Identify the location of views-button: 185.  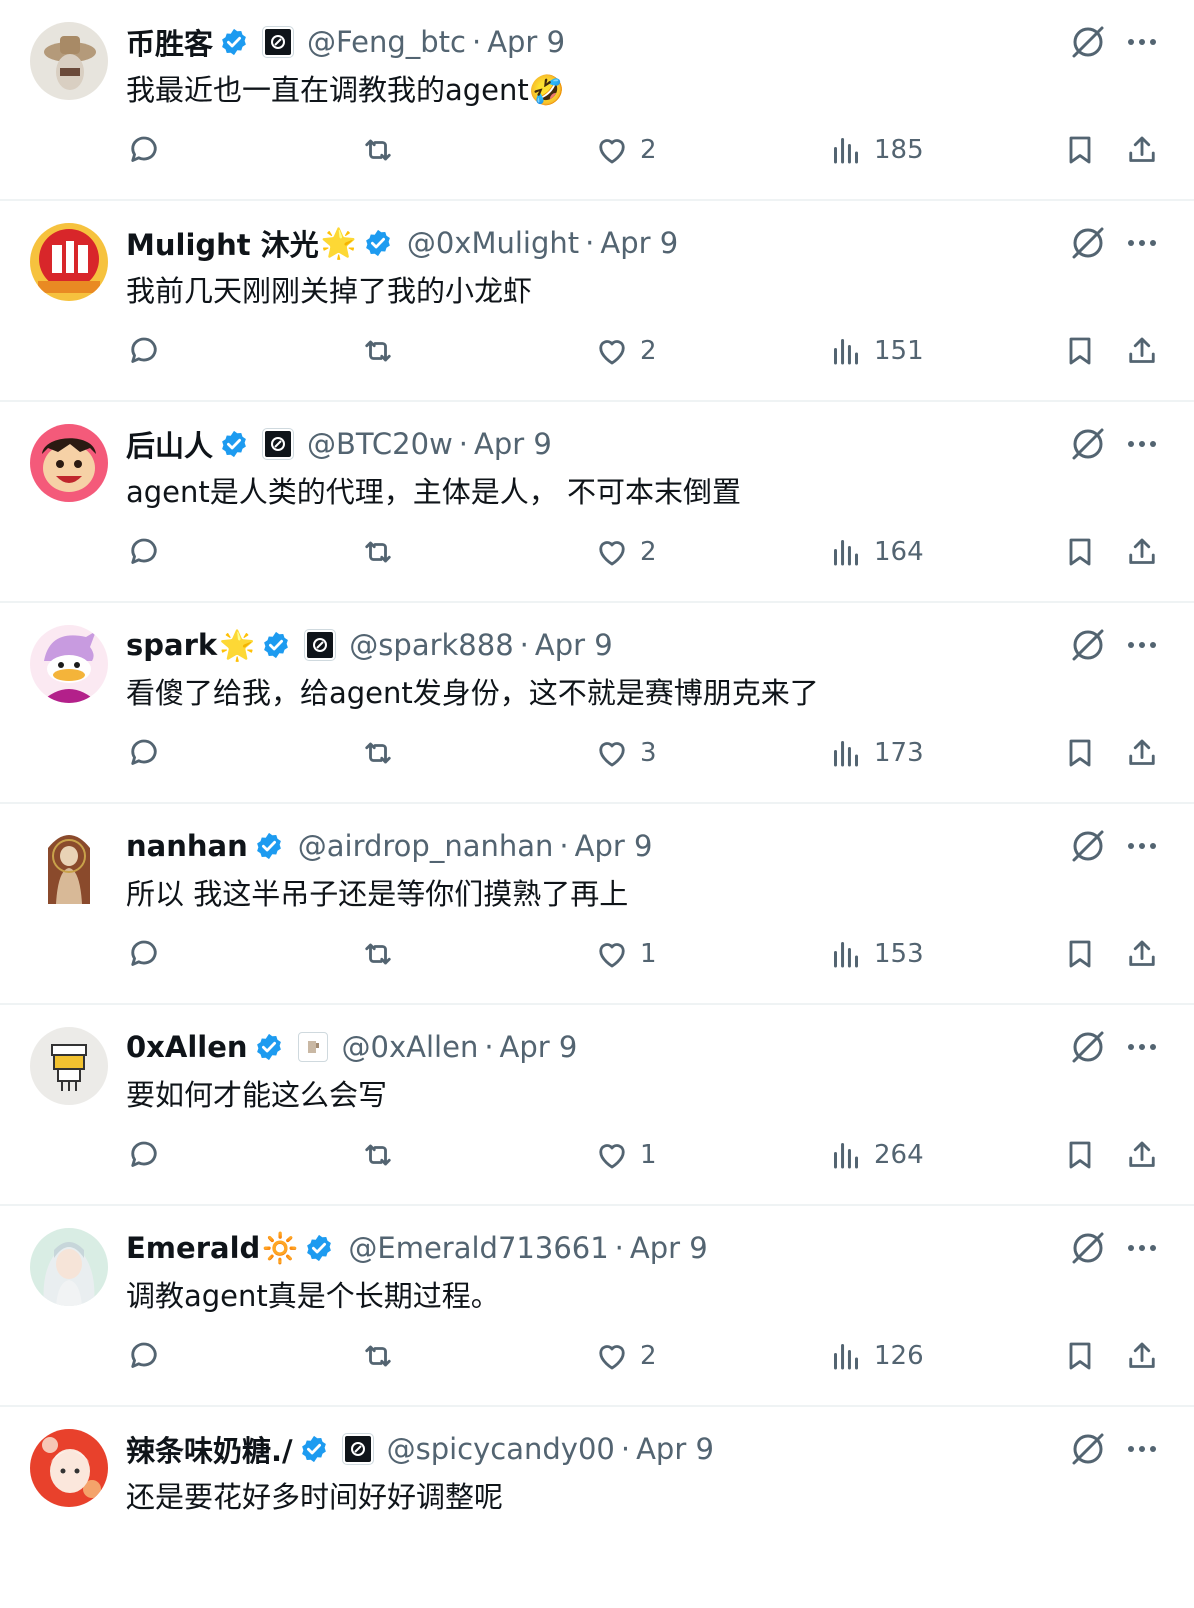
(876, 150).